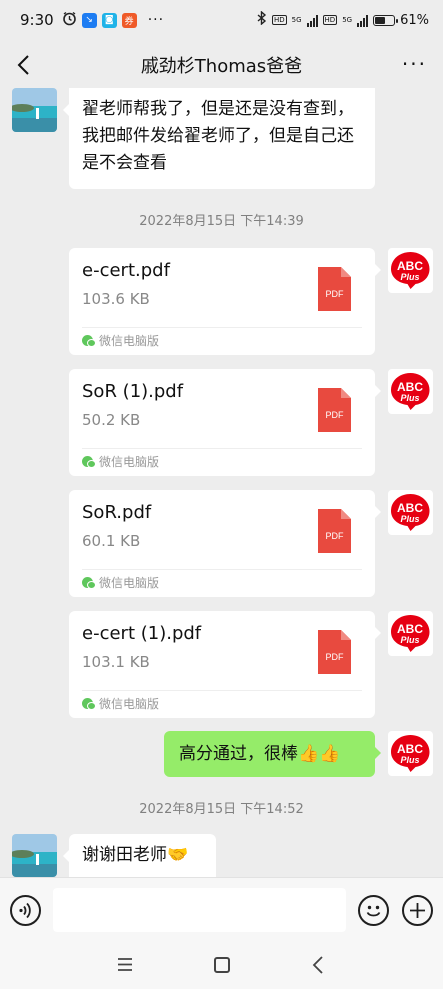  Describe the element at coordinates (126, 270) in the screenshot. I see `file-name: e-cert.pdf` at that location.